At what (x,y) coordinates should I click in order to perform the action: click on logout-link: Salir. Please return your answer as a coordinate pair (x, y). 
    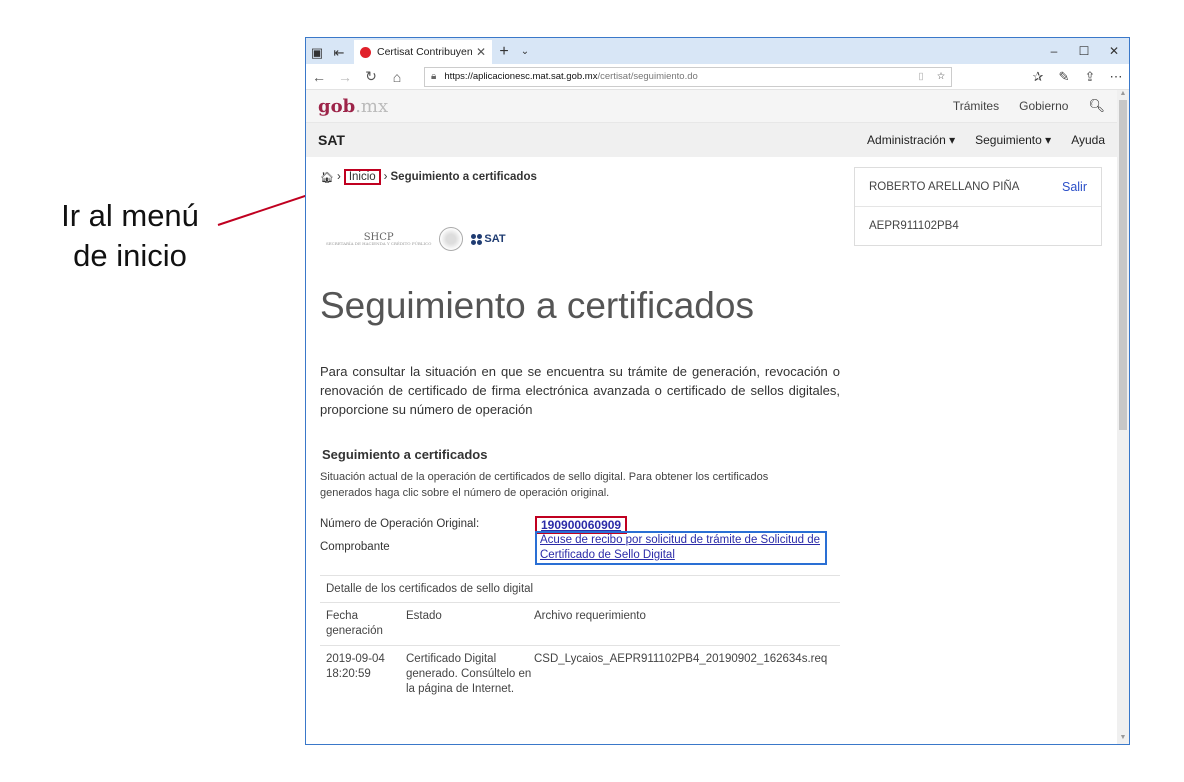
    Looking at the image, I should click on (1074, 187).